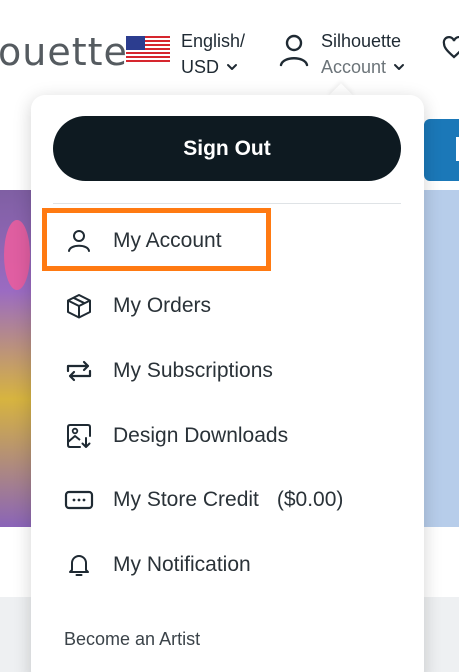 This screenshot has width=459, height=672. I want to click on menu-item-my-notification: My Notification, so click(227, 565).